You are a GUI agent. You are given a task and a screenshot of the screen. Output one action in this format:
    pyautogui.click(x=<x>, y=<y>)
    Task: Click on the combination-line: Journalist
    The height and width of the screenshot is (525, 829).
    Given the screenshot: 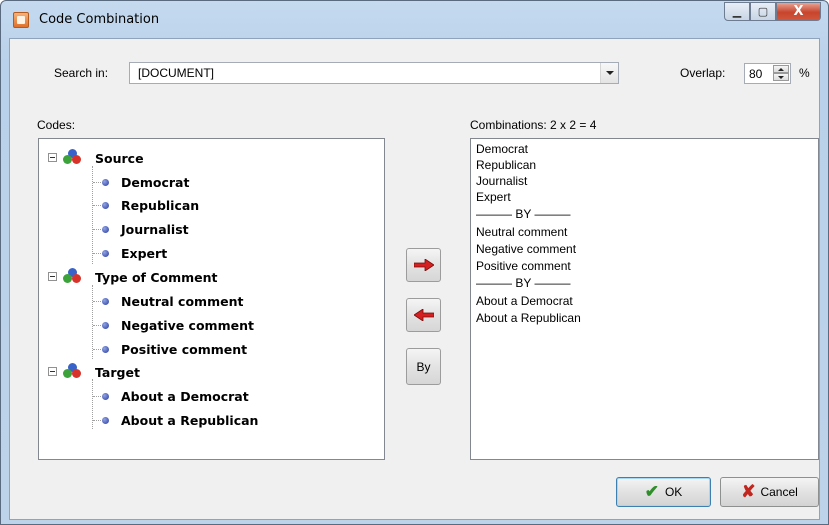 What is the action you would take?
    pyautogui.click(x=502, y=181)
    